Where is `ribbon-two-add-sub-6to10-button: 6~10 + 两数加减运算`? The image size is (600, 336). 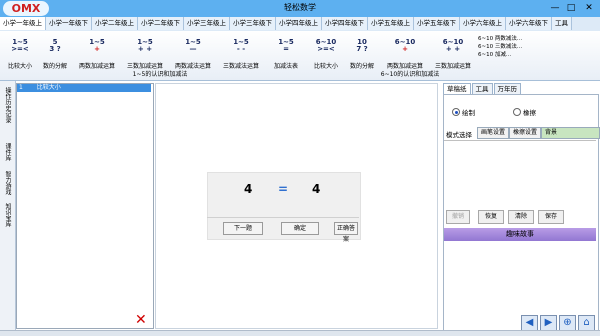 ribbon-two-add-sub-6to10-button: 6~10 + 两数加减运算 is located at coordinates (405, 52).